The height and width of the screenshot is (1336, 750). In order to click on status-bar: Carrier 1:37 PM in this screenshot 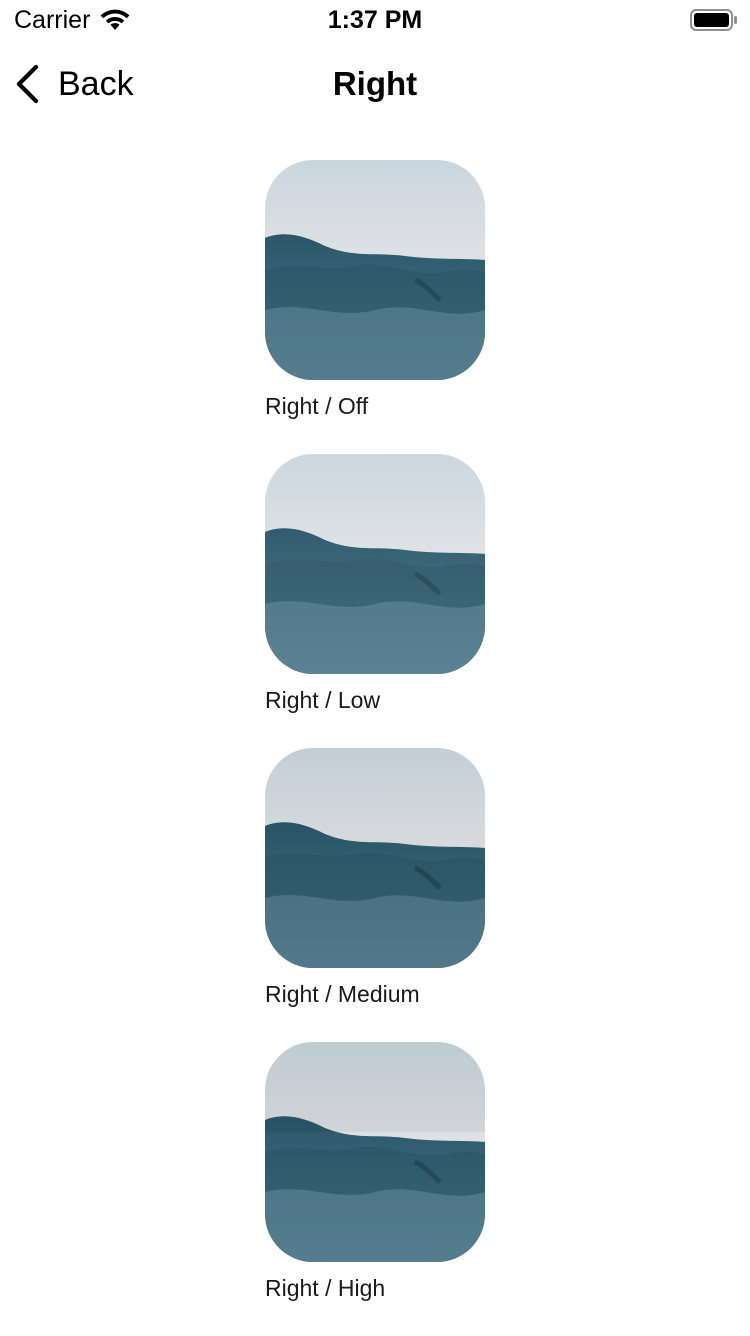, I will do `click(375, 20)`.